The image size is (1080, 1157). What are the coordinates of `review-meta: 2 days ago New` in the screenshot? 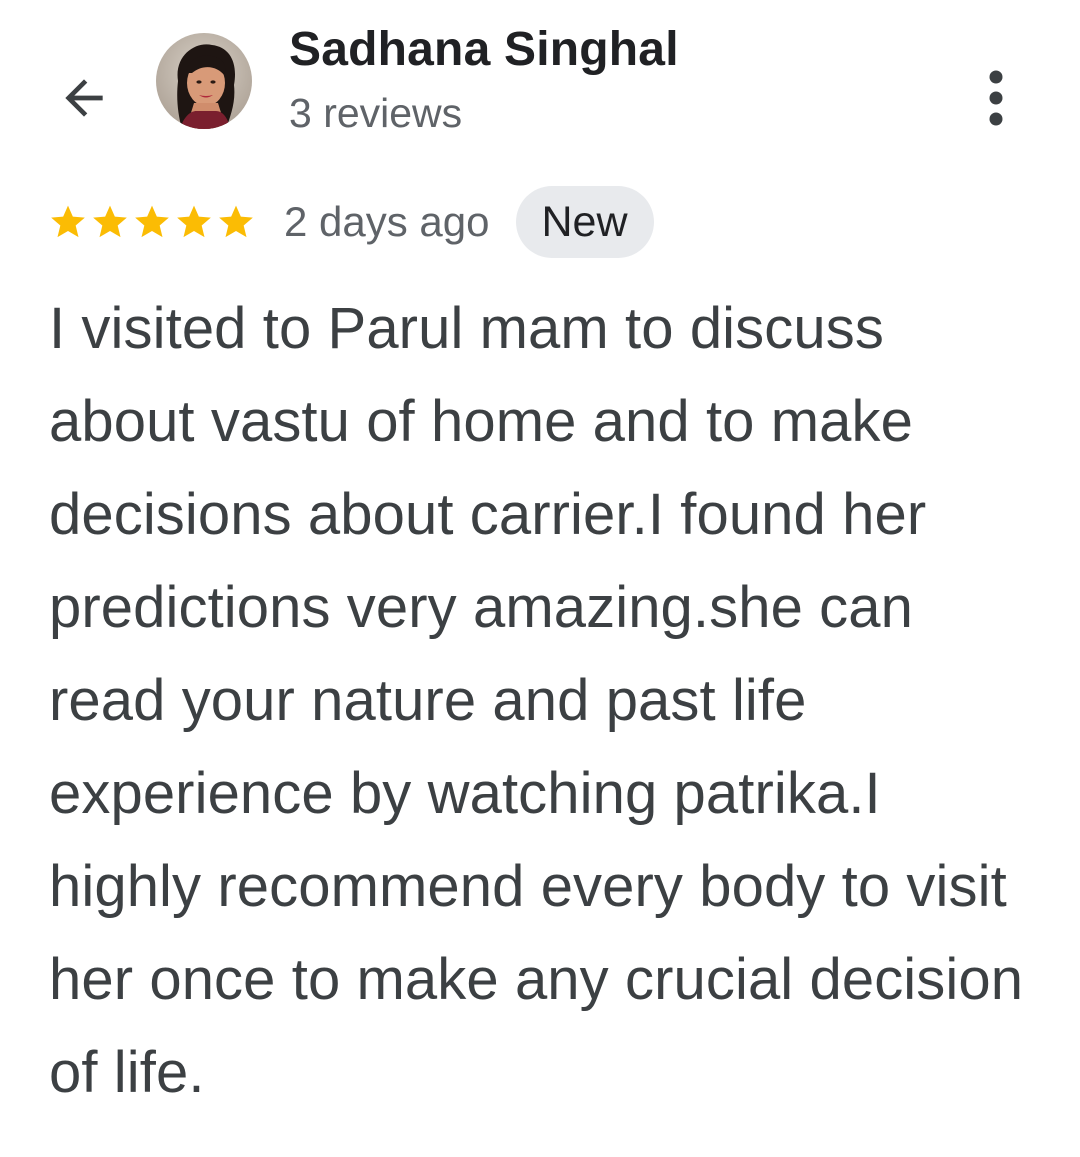 It's located at (351, 222).